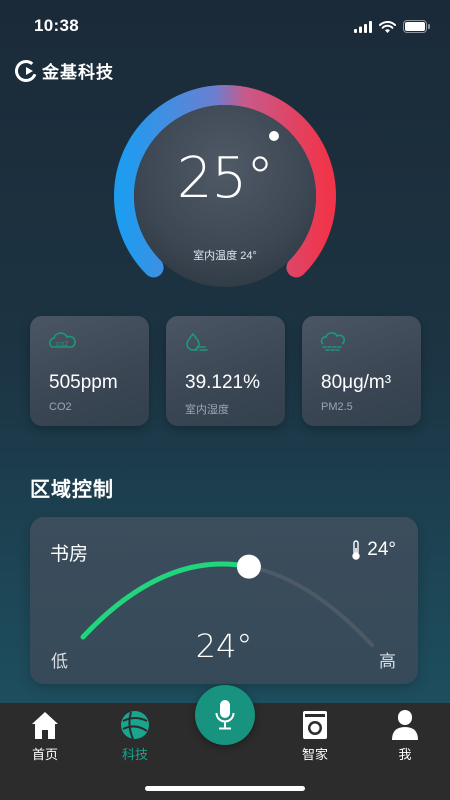 The width and height of the screenshot is (450, 800). Describe the element at coordinates (135, 725) in the screenshot. I see `tech-icon` at that location.